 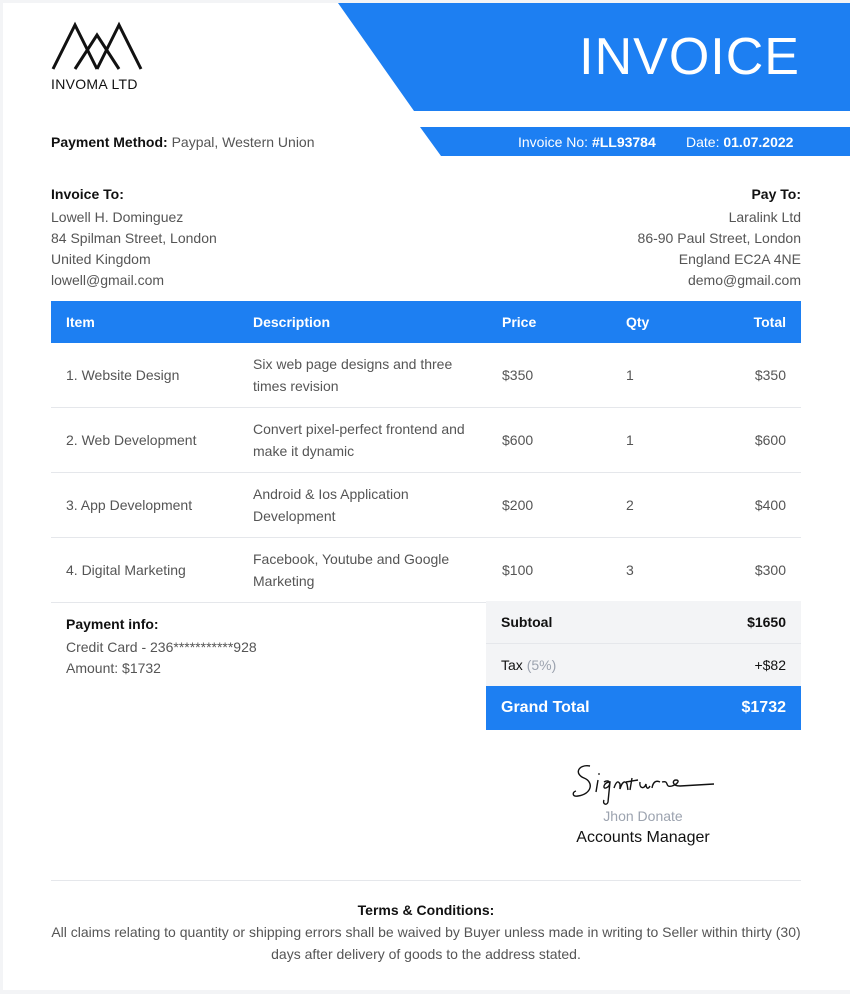 I want to click on pay-to-region: England EC2A 4NE, so click(x=739, y=259).